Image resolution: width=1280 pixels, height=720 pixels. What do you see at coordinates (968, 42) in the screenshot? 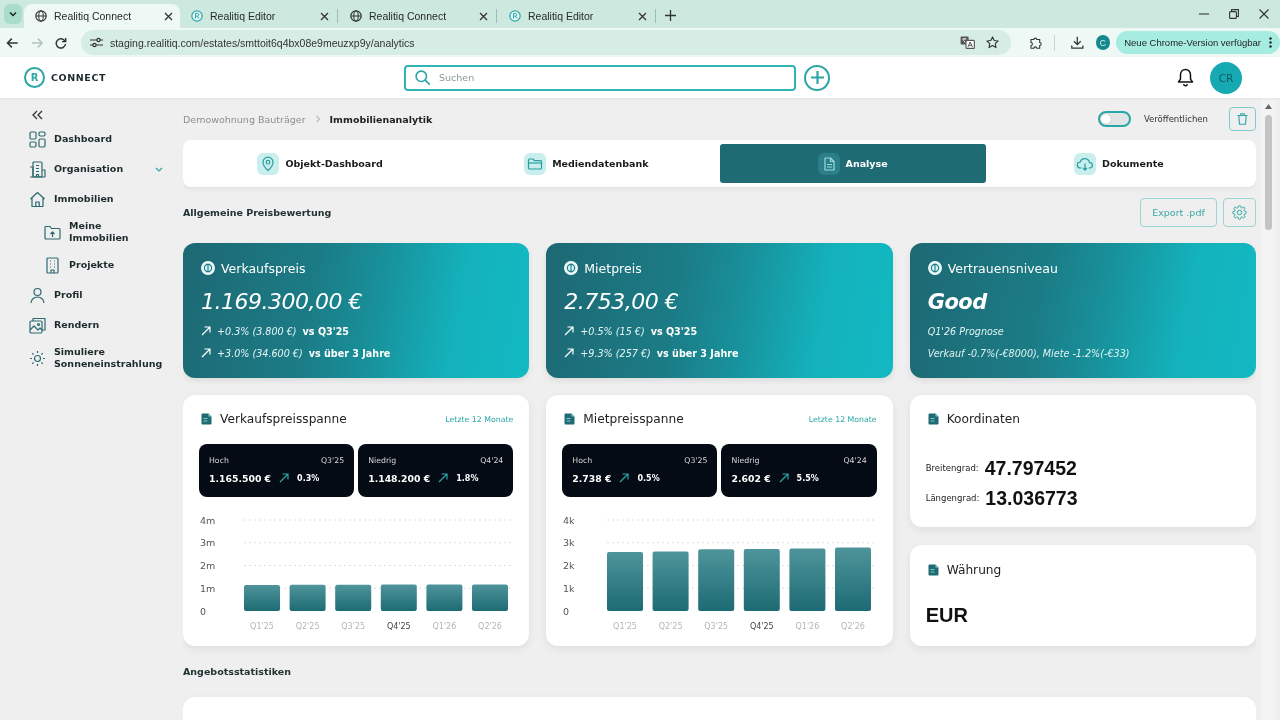
I see `translate-icon` at bounding box center [968, 42].